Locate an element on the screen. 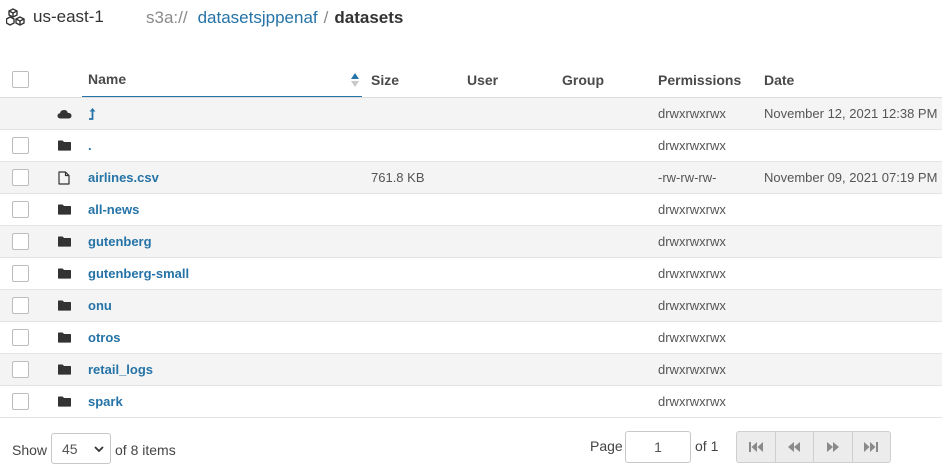 The width and height of the screenshot is (942, 468). table-row: all-news drwxrwxrwx is located at coordinates (471, 210).